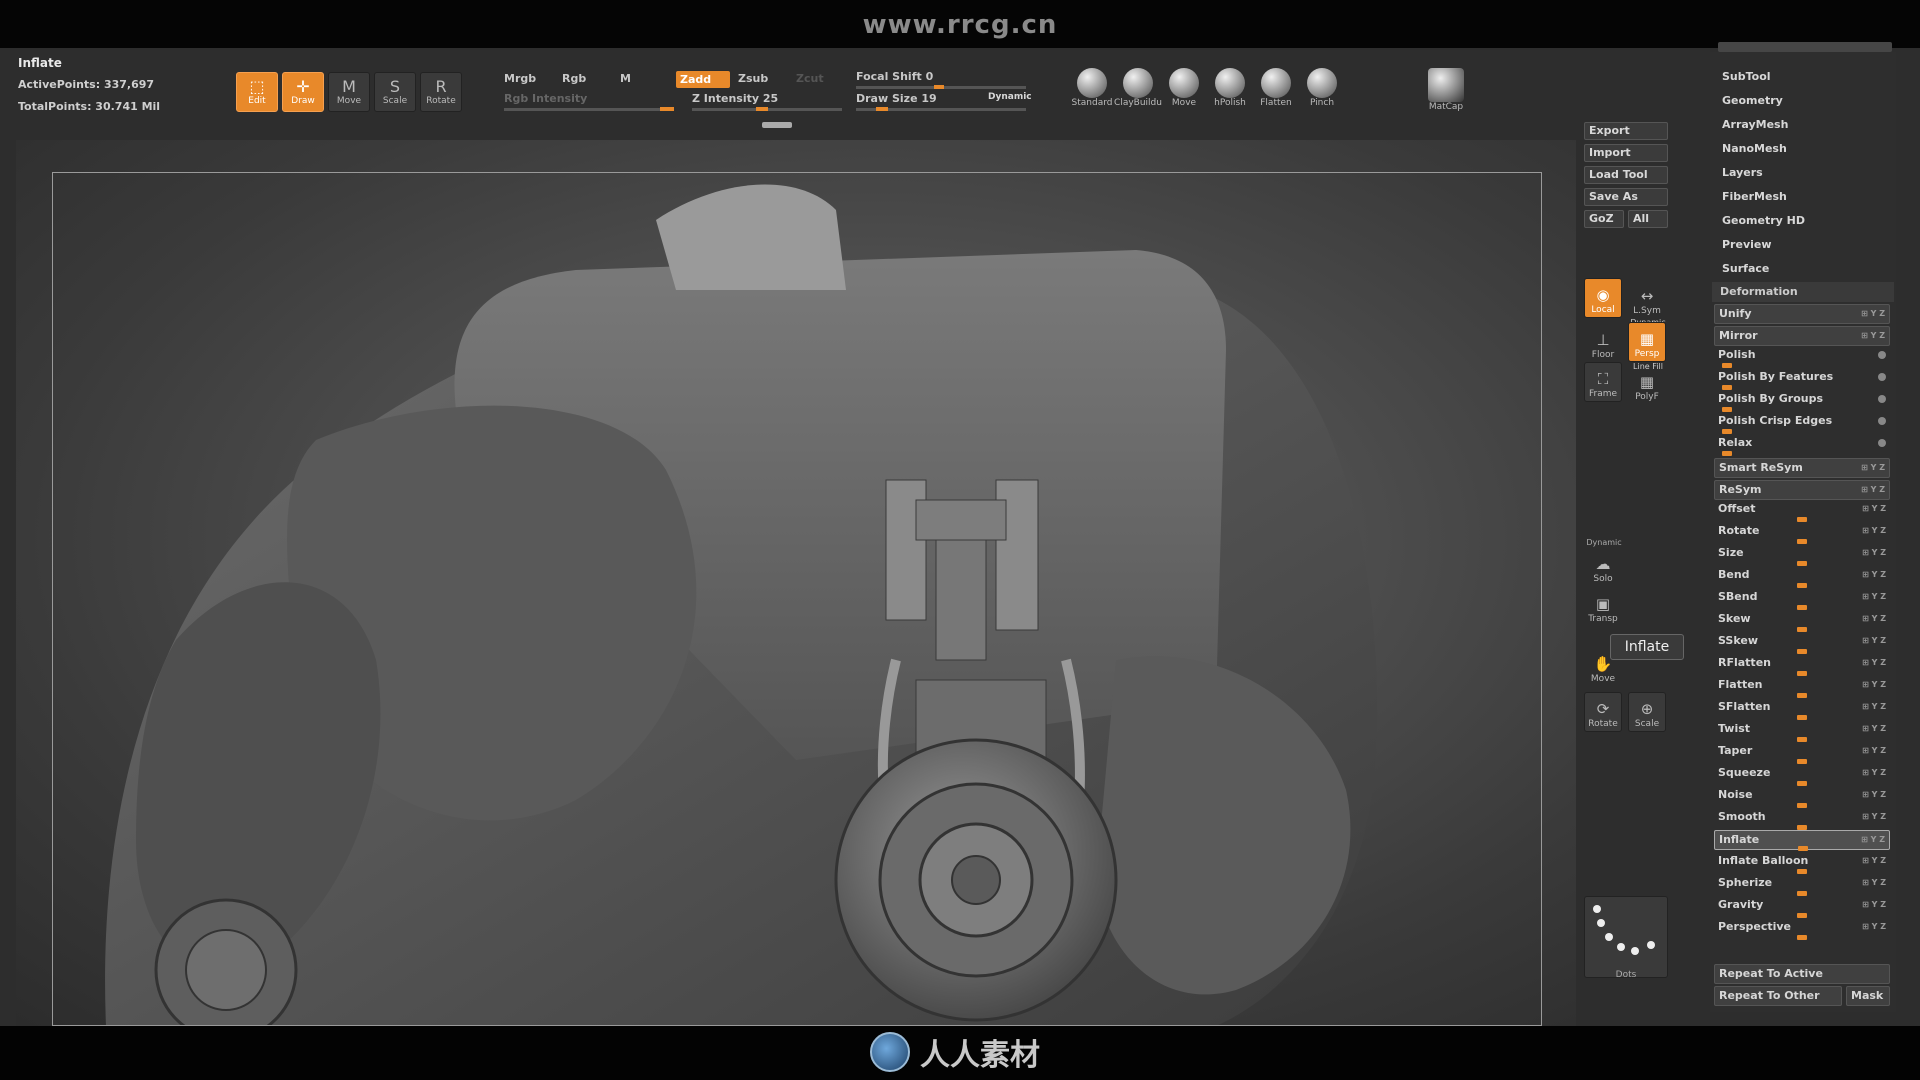  Describe the element at coordinates (1754, 196) in the screenshot. I see `palette-item-fibermesh: FiberMesh` at that location.